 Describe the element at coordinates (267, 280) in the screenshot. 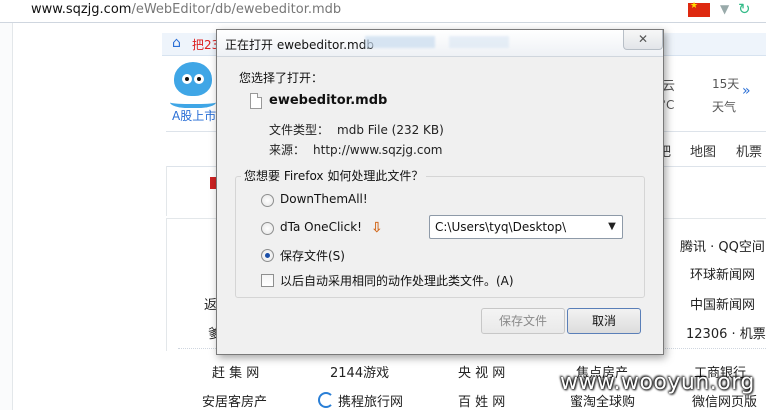

I see `remember-checkbox` at that location.